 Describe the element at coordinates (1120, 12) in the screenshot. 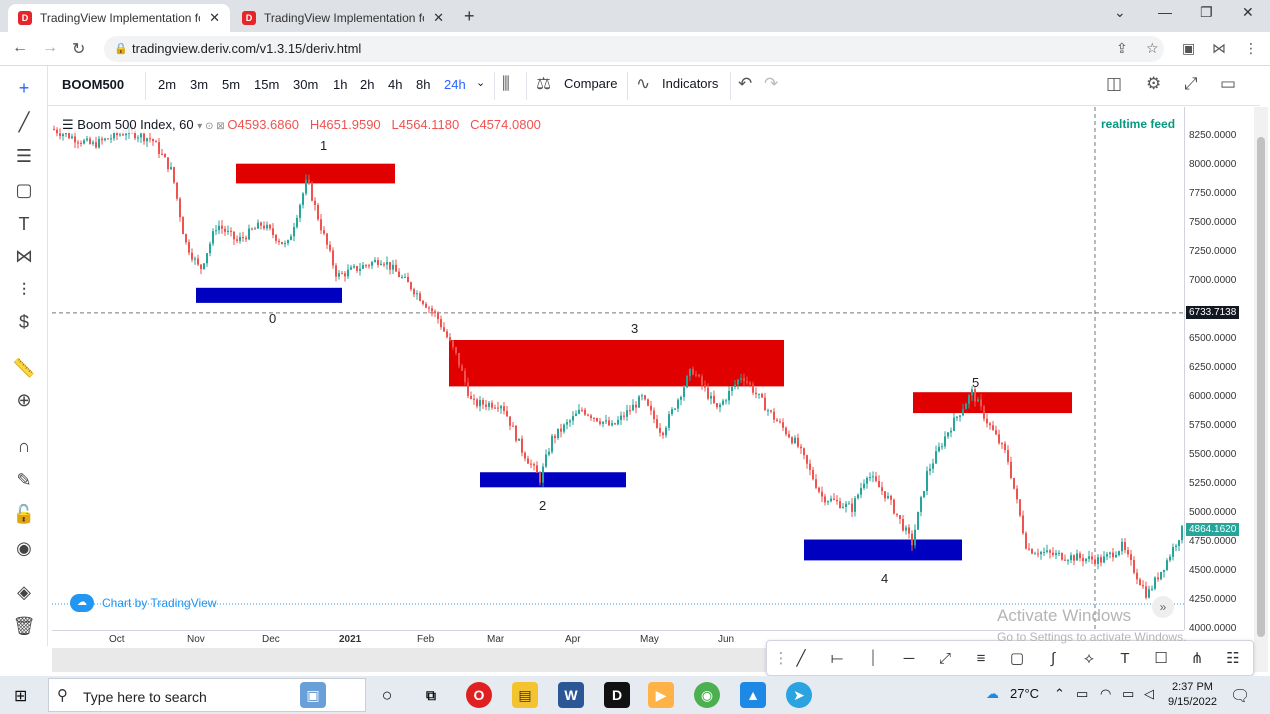

I see `tab-search-icon: ⌄` at that location.